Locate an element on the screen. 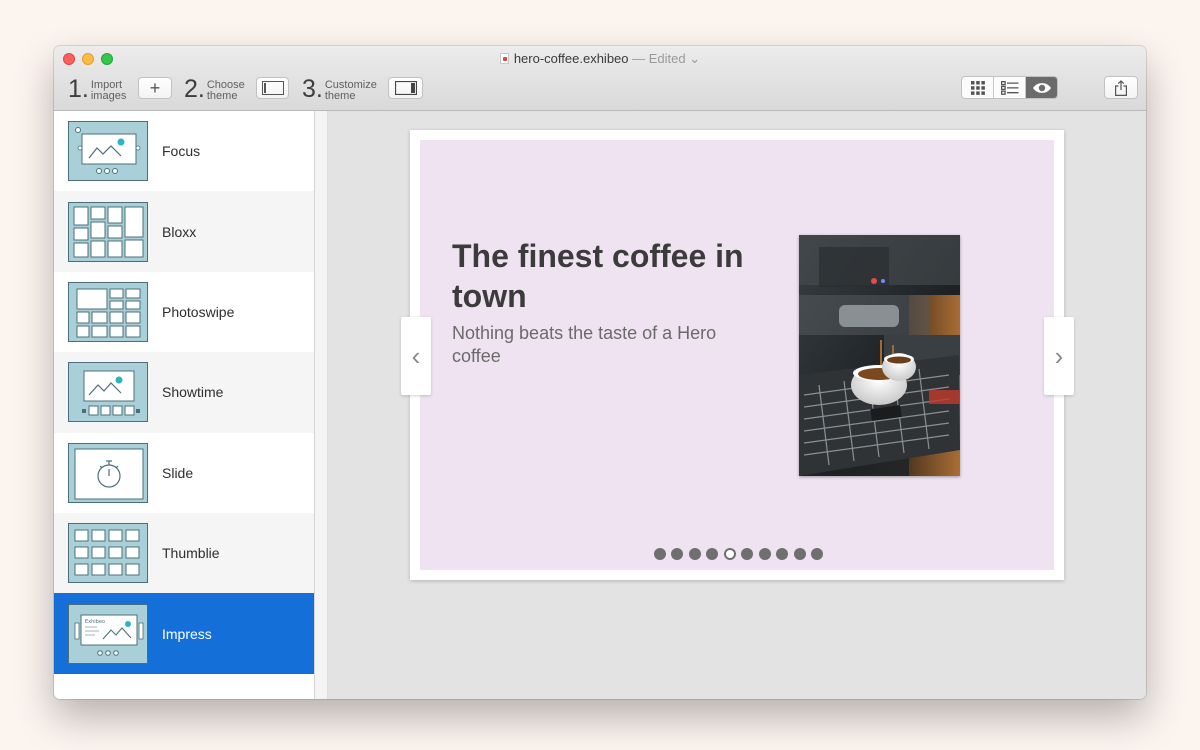 This screenshot has height=750, width=1200. preview-eye-icon is located at coordinates (1041, 87).